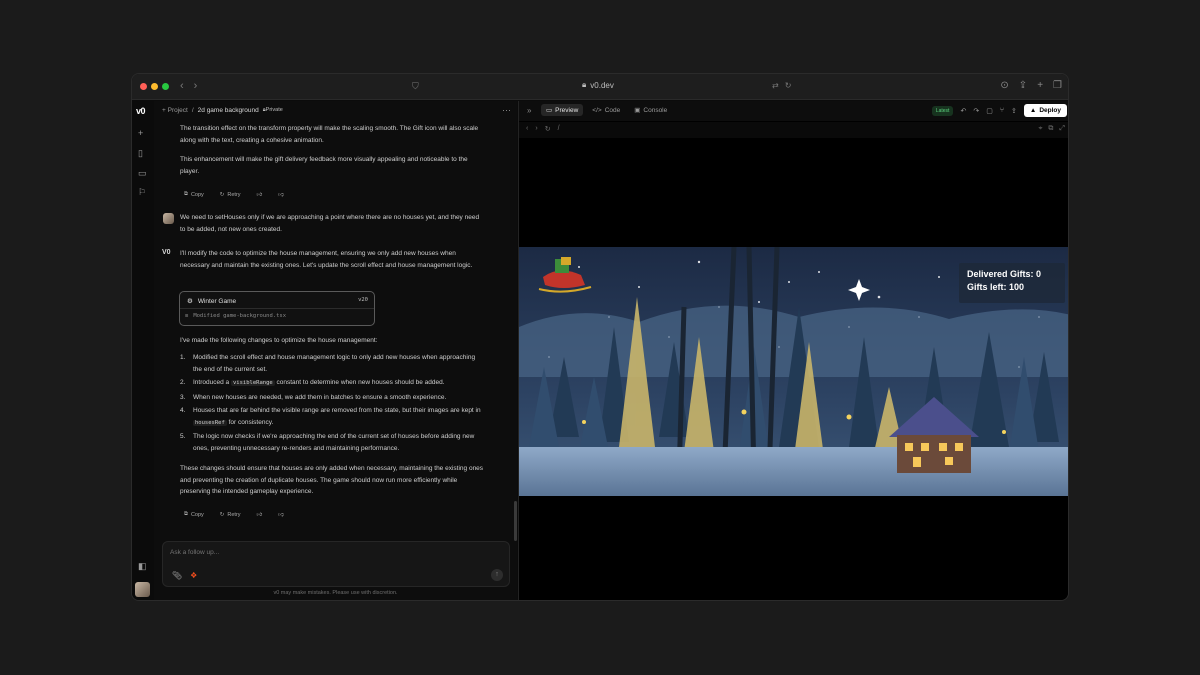 This screenshot has height=675, width=1200. I want to click on copy-icon: ⧉, so click(186, 514).